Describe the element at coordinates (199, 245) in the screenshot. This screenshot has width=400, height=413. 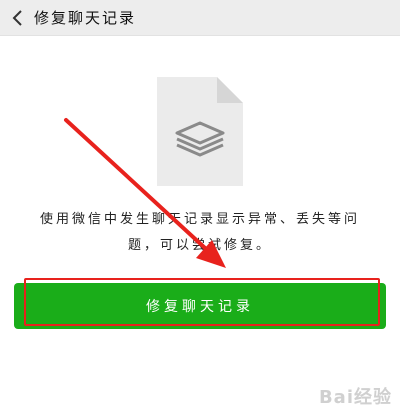
I see `description-line-2: 题，可以尝试修复。` at that location.